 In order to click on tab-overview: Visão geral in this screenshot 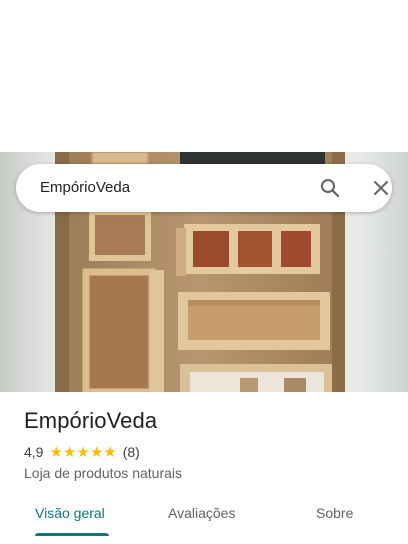, I will do `click(70, 513)`.